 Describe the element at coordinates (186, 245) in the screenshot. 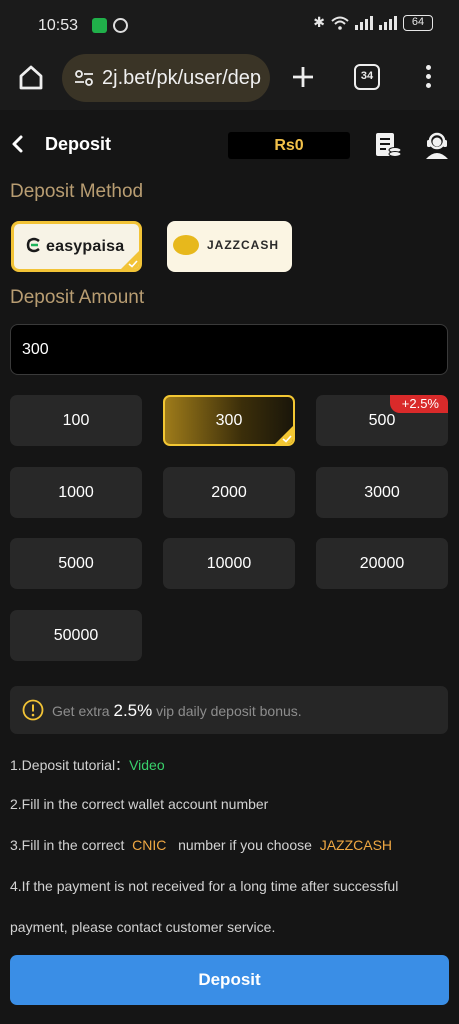

I see `jazzcash-badge-icon` at that location.